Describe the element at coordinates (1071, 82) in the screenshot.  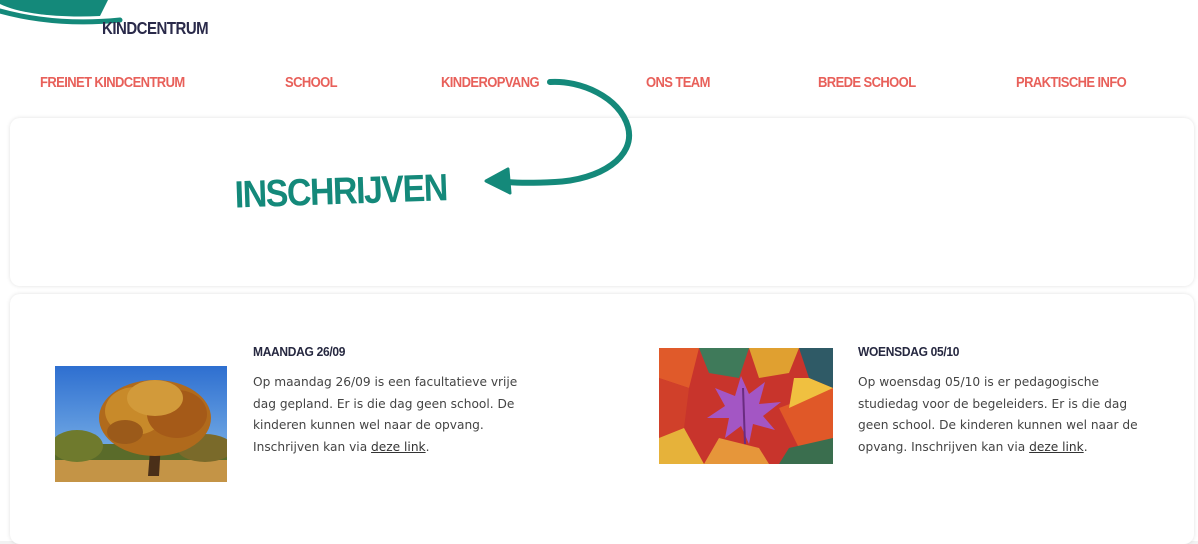
I see `nav-item-praktische-info: PRAKTISCHE INFO` at that location.